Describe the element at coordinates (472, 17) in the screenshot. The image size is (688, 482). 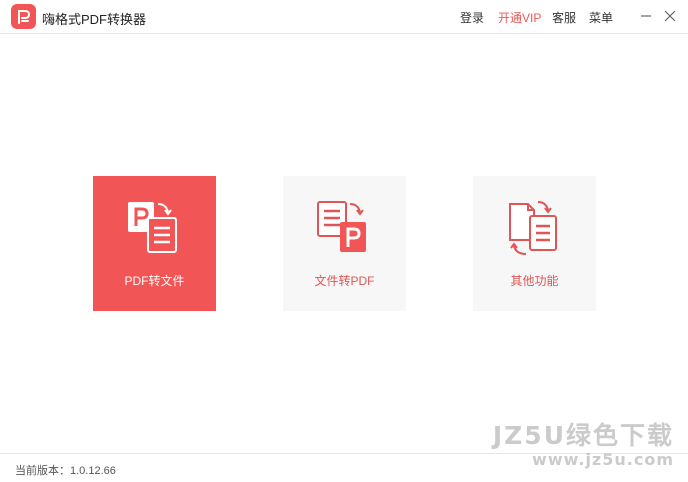
I see `login-link: 登录` at that location.